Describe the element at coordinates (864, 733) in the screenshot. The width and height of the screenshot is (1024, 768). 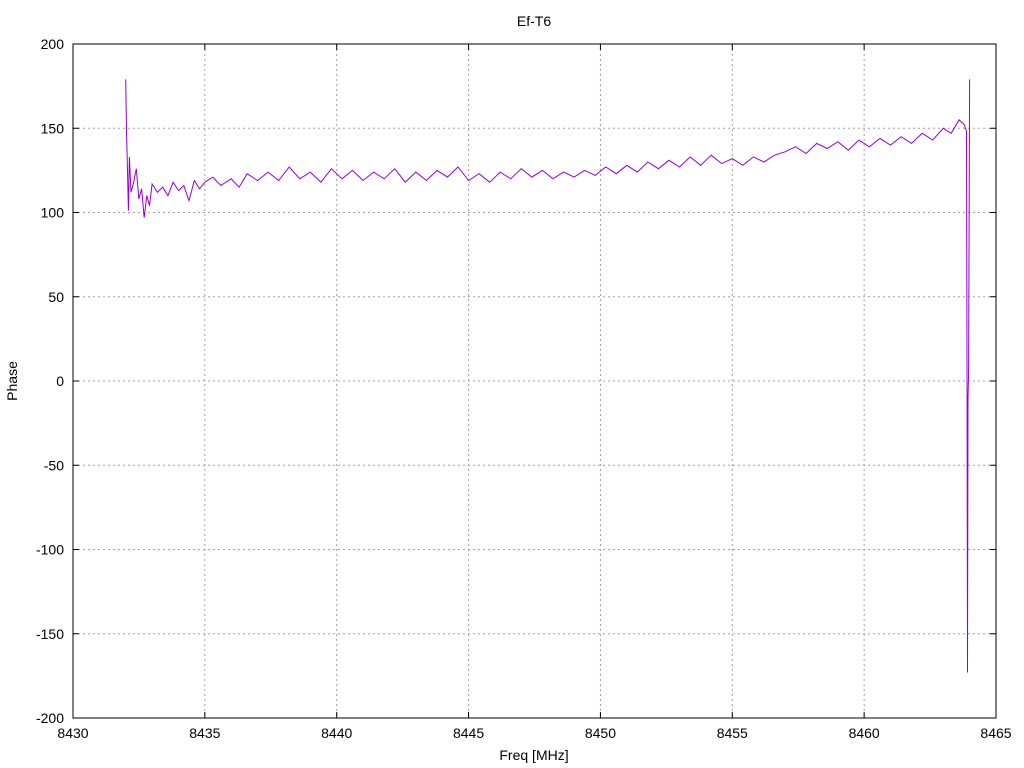
I see `x-tick-label: 8460` at that location.